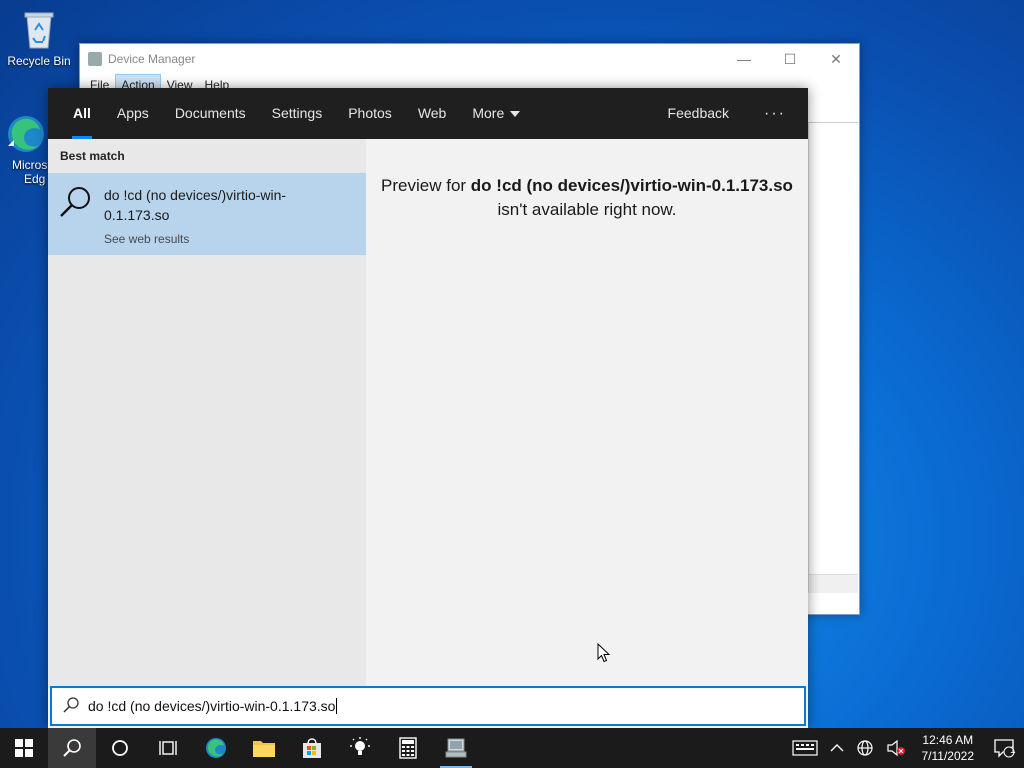 This screenshot has width=1024, height=768. What do you see at coordinates (790, 59) in the screenshot?
I see `maximize-button: ☐` at bounding box center [790, 59].